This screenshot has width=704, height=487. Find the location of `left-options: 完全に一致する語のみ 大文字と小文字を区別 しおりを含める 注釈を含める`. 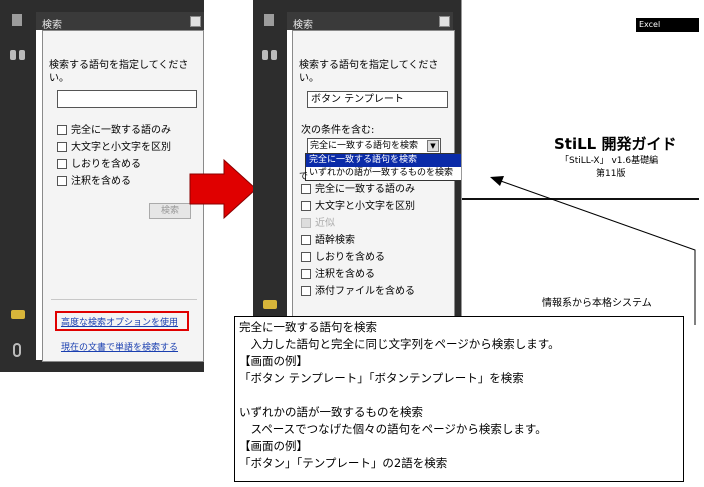

left-options: 完全に一致する語のみ 大文字と小文字を区別 しおりを含める 注釈を含める is located at coordinates (114, 156).